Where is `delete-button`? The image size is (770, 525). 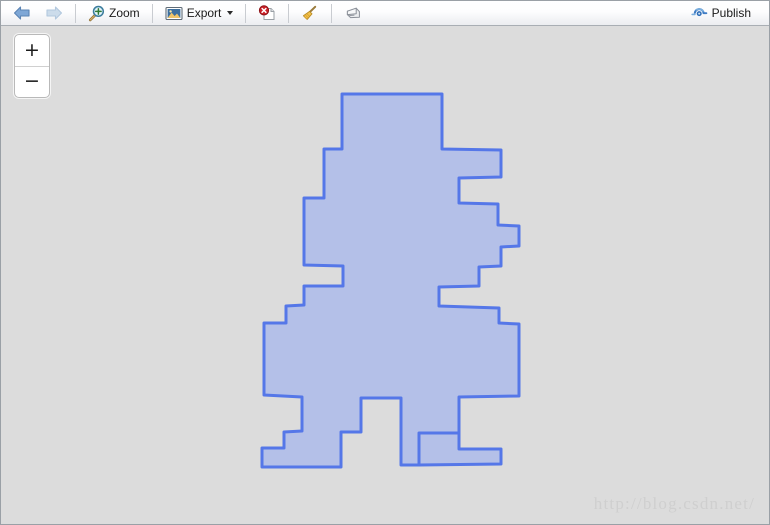
delete-button is located at coordinates (267, 13).